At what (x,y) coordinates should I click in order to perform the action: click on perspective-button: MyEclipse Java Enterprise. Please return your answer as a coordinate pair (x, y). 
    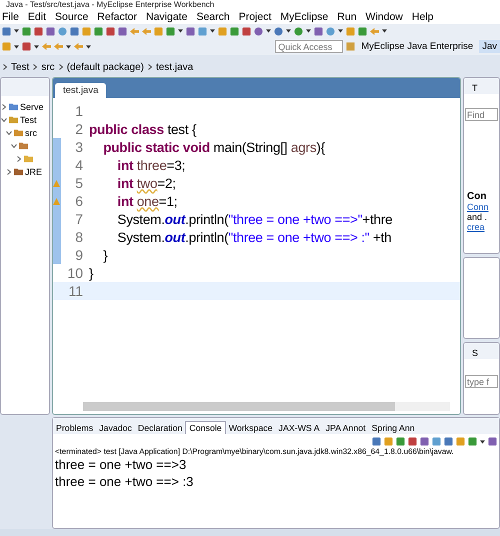
    Looking at the image, I should click on (417, 46).